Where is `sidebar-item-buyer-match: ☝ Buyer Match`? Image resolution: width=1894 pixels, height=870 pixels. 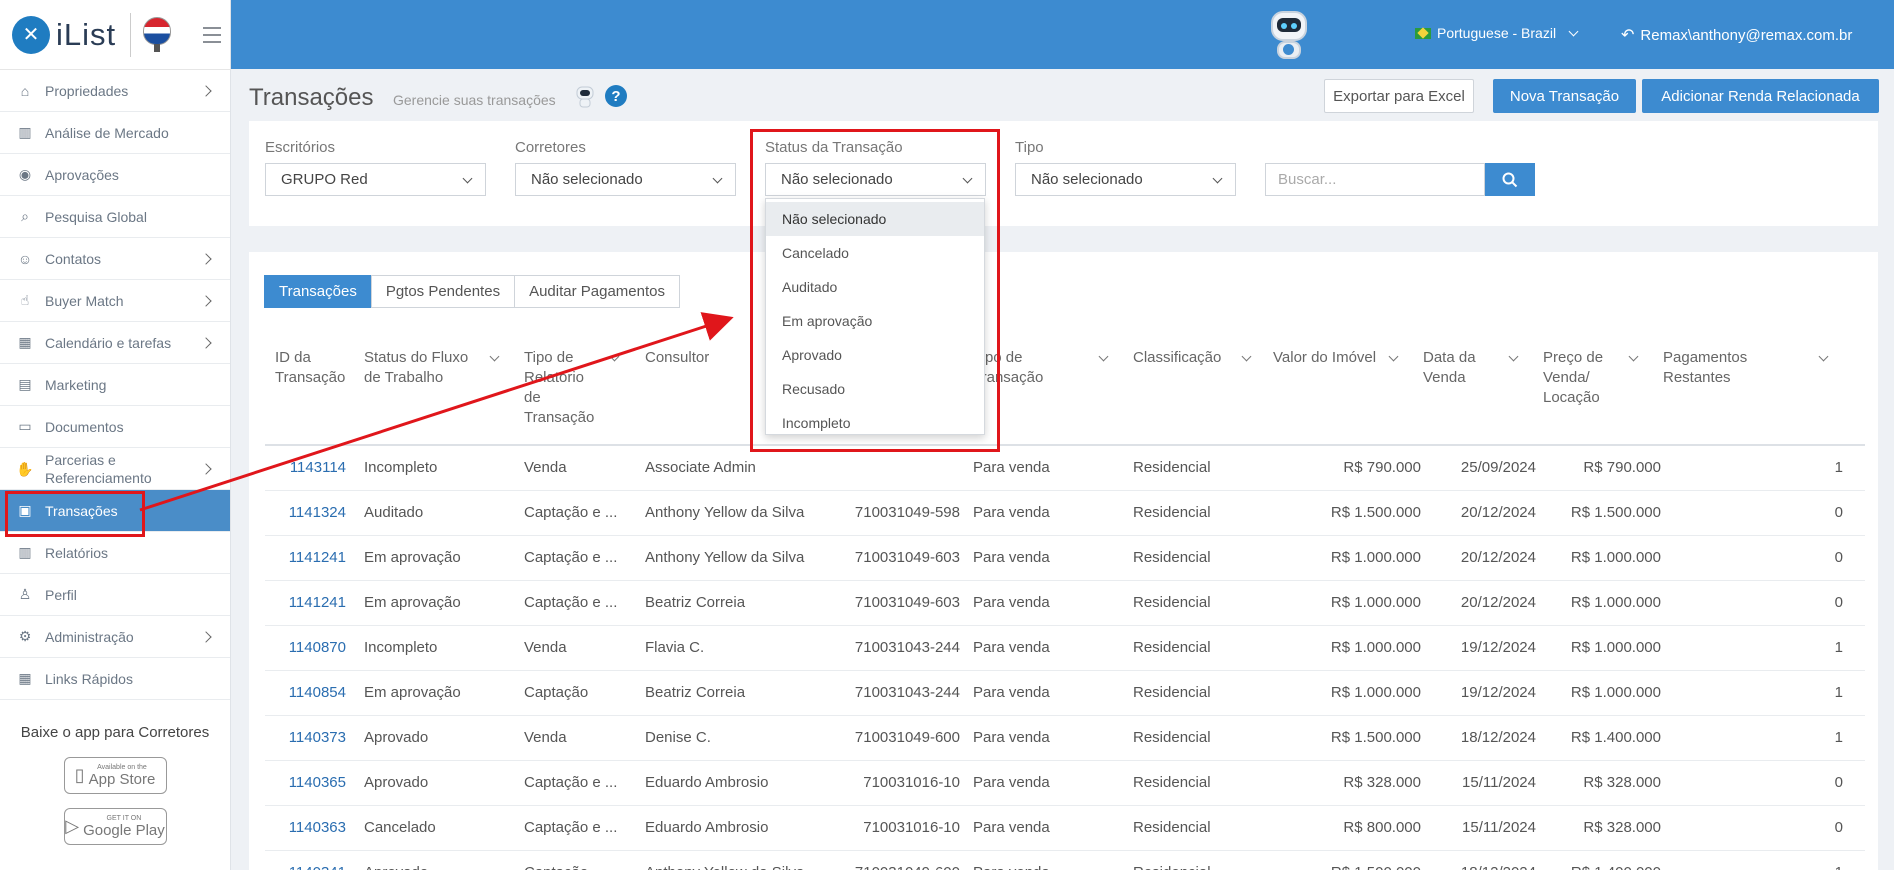
sidebar-item-buyer-match: ☝ Buyer Match is located at coordinates (115, 301).